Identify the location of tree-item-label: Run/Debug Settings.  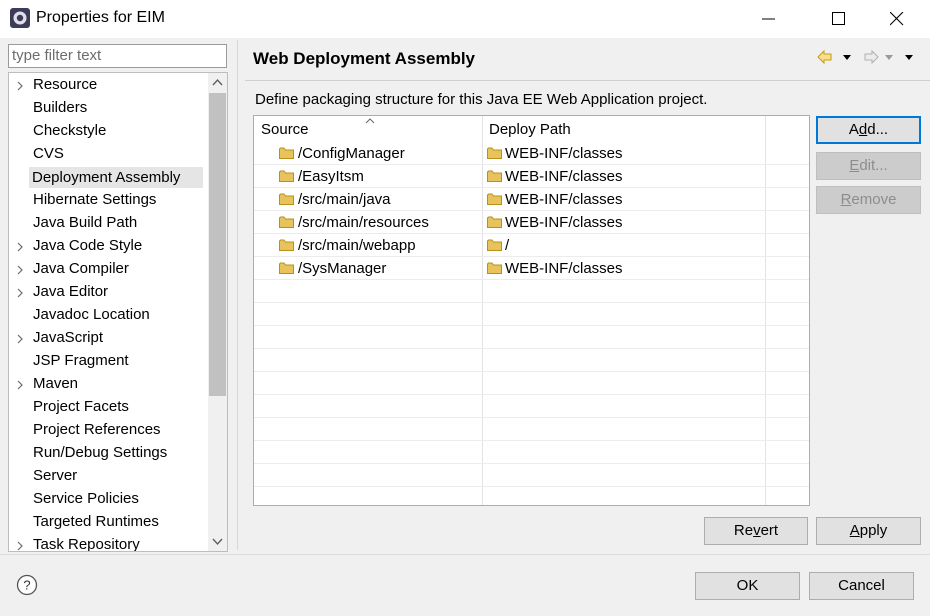
(100, 452).